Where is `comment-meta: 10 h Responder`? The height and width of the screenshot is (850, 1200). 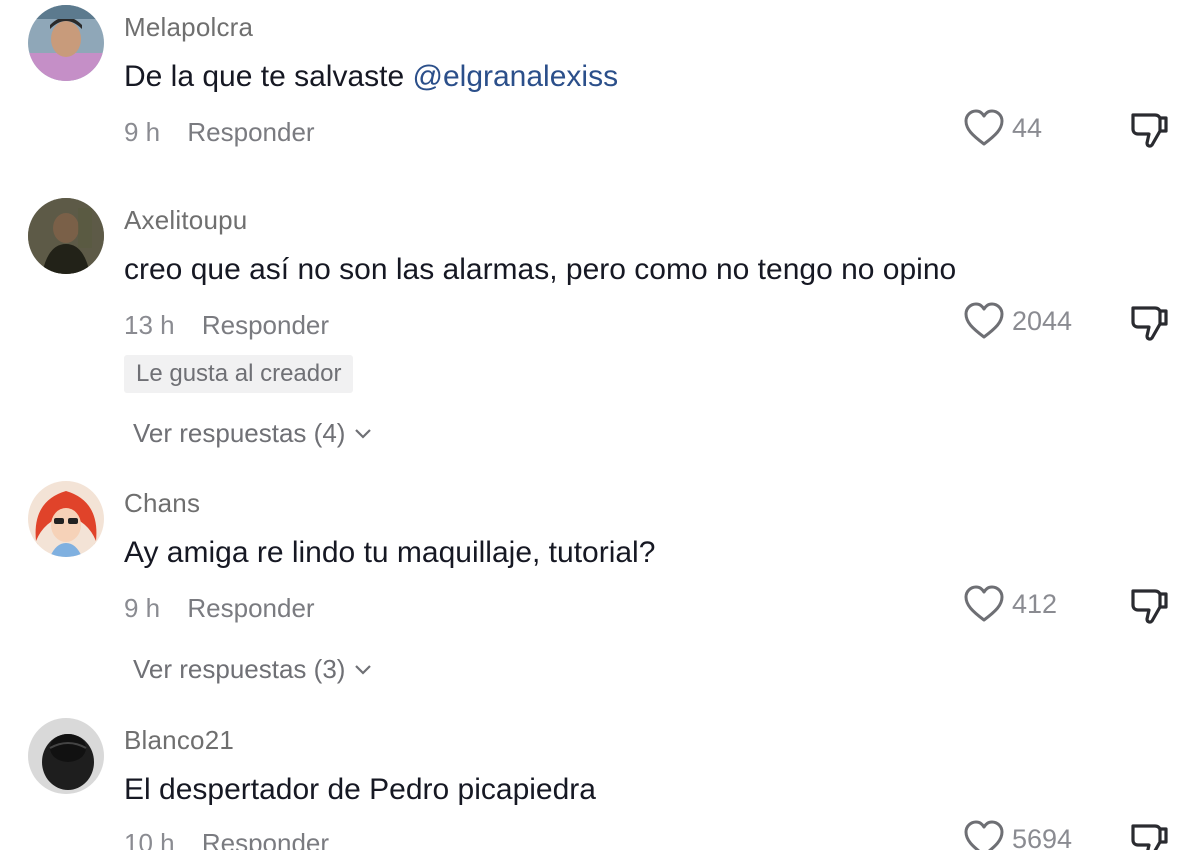 comment-meta: 10 h Responder is located at coordinates (226, 839).